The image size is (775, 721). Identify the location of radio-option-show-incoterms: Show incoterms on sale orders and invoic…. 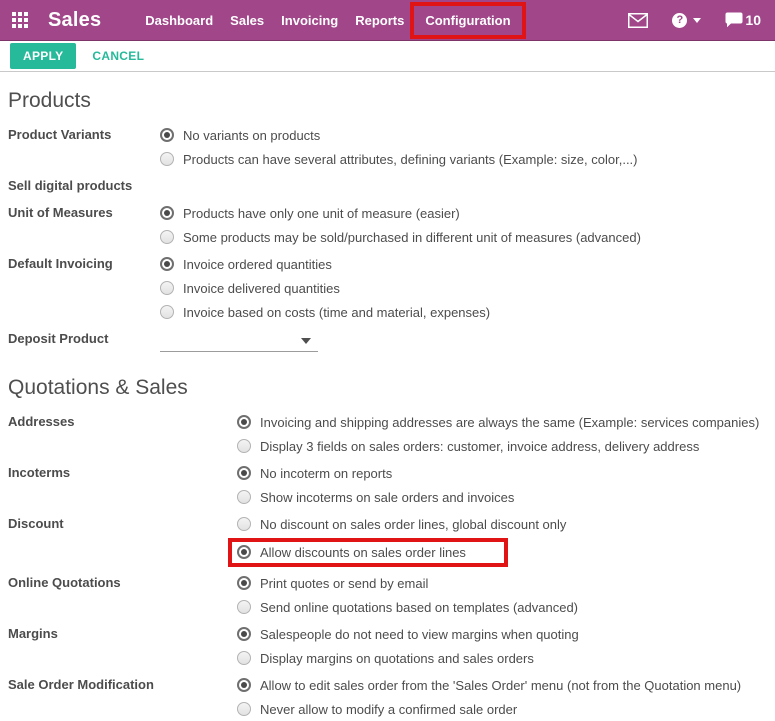
(501, 497).